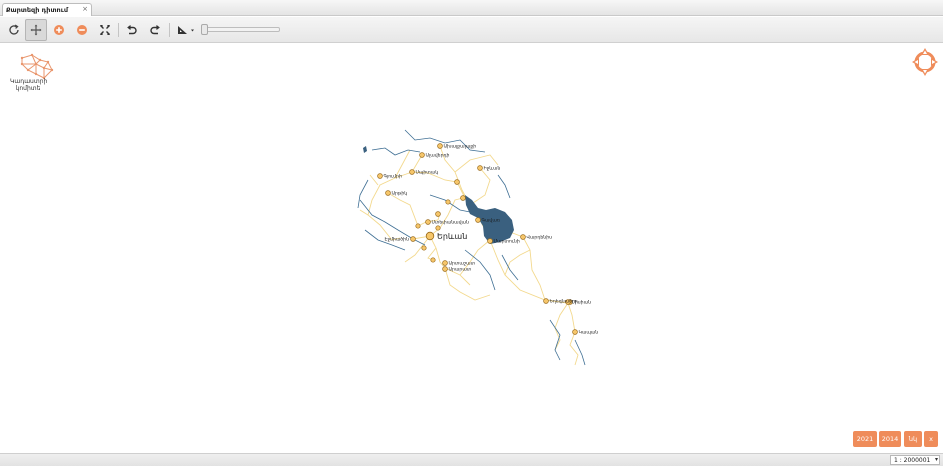 The image size is (943, 466). I want to click on year-2021-button: 2021, so click(865, 439).